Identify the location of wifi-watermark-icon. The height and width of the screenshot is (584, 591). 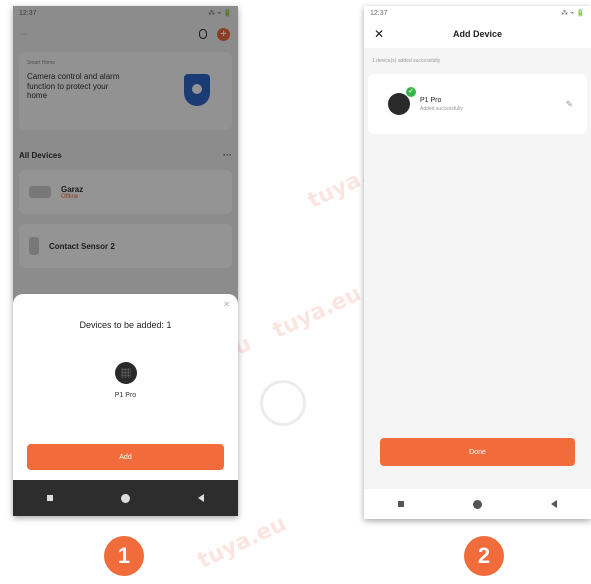
(283, 403).